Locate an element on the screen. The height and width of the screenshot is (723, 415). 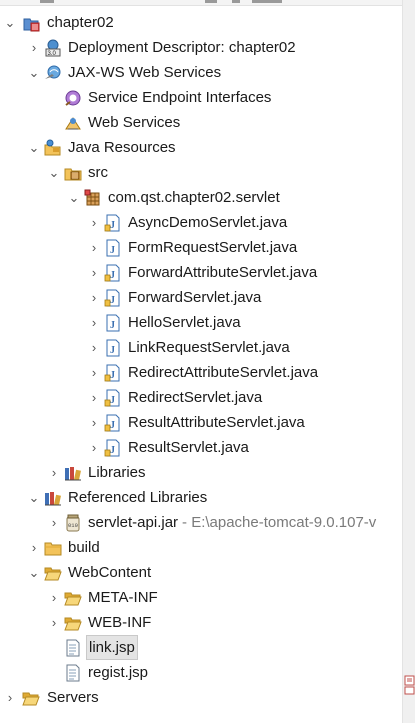
tree-item-link-jsp: link.jsp is located at coordinates (201, 647).